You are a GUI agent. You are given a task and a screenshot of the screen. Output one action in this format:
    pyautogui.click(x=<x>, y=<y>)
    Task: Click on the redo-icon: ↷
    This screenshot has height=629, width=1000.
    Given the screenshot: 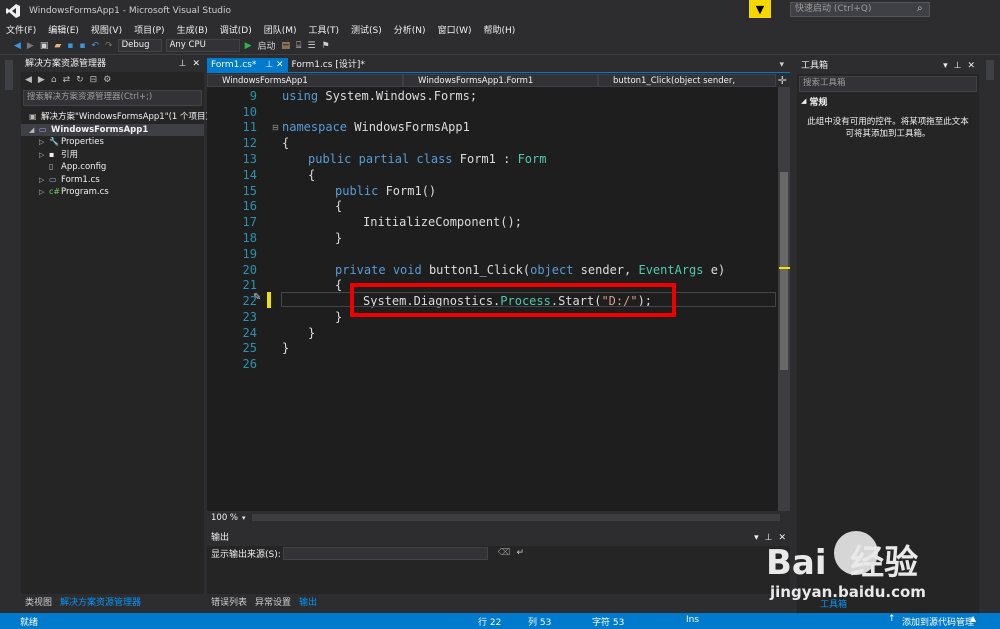 What is the action you would take?
    pyautogui.click(x=109, y=46)
    